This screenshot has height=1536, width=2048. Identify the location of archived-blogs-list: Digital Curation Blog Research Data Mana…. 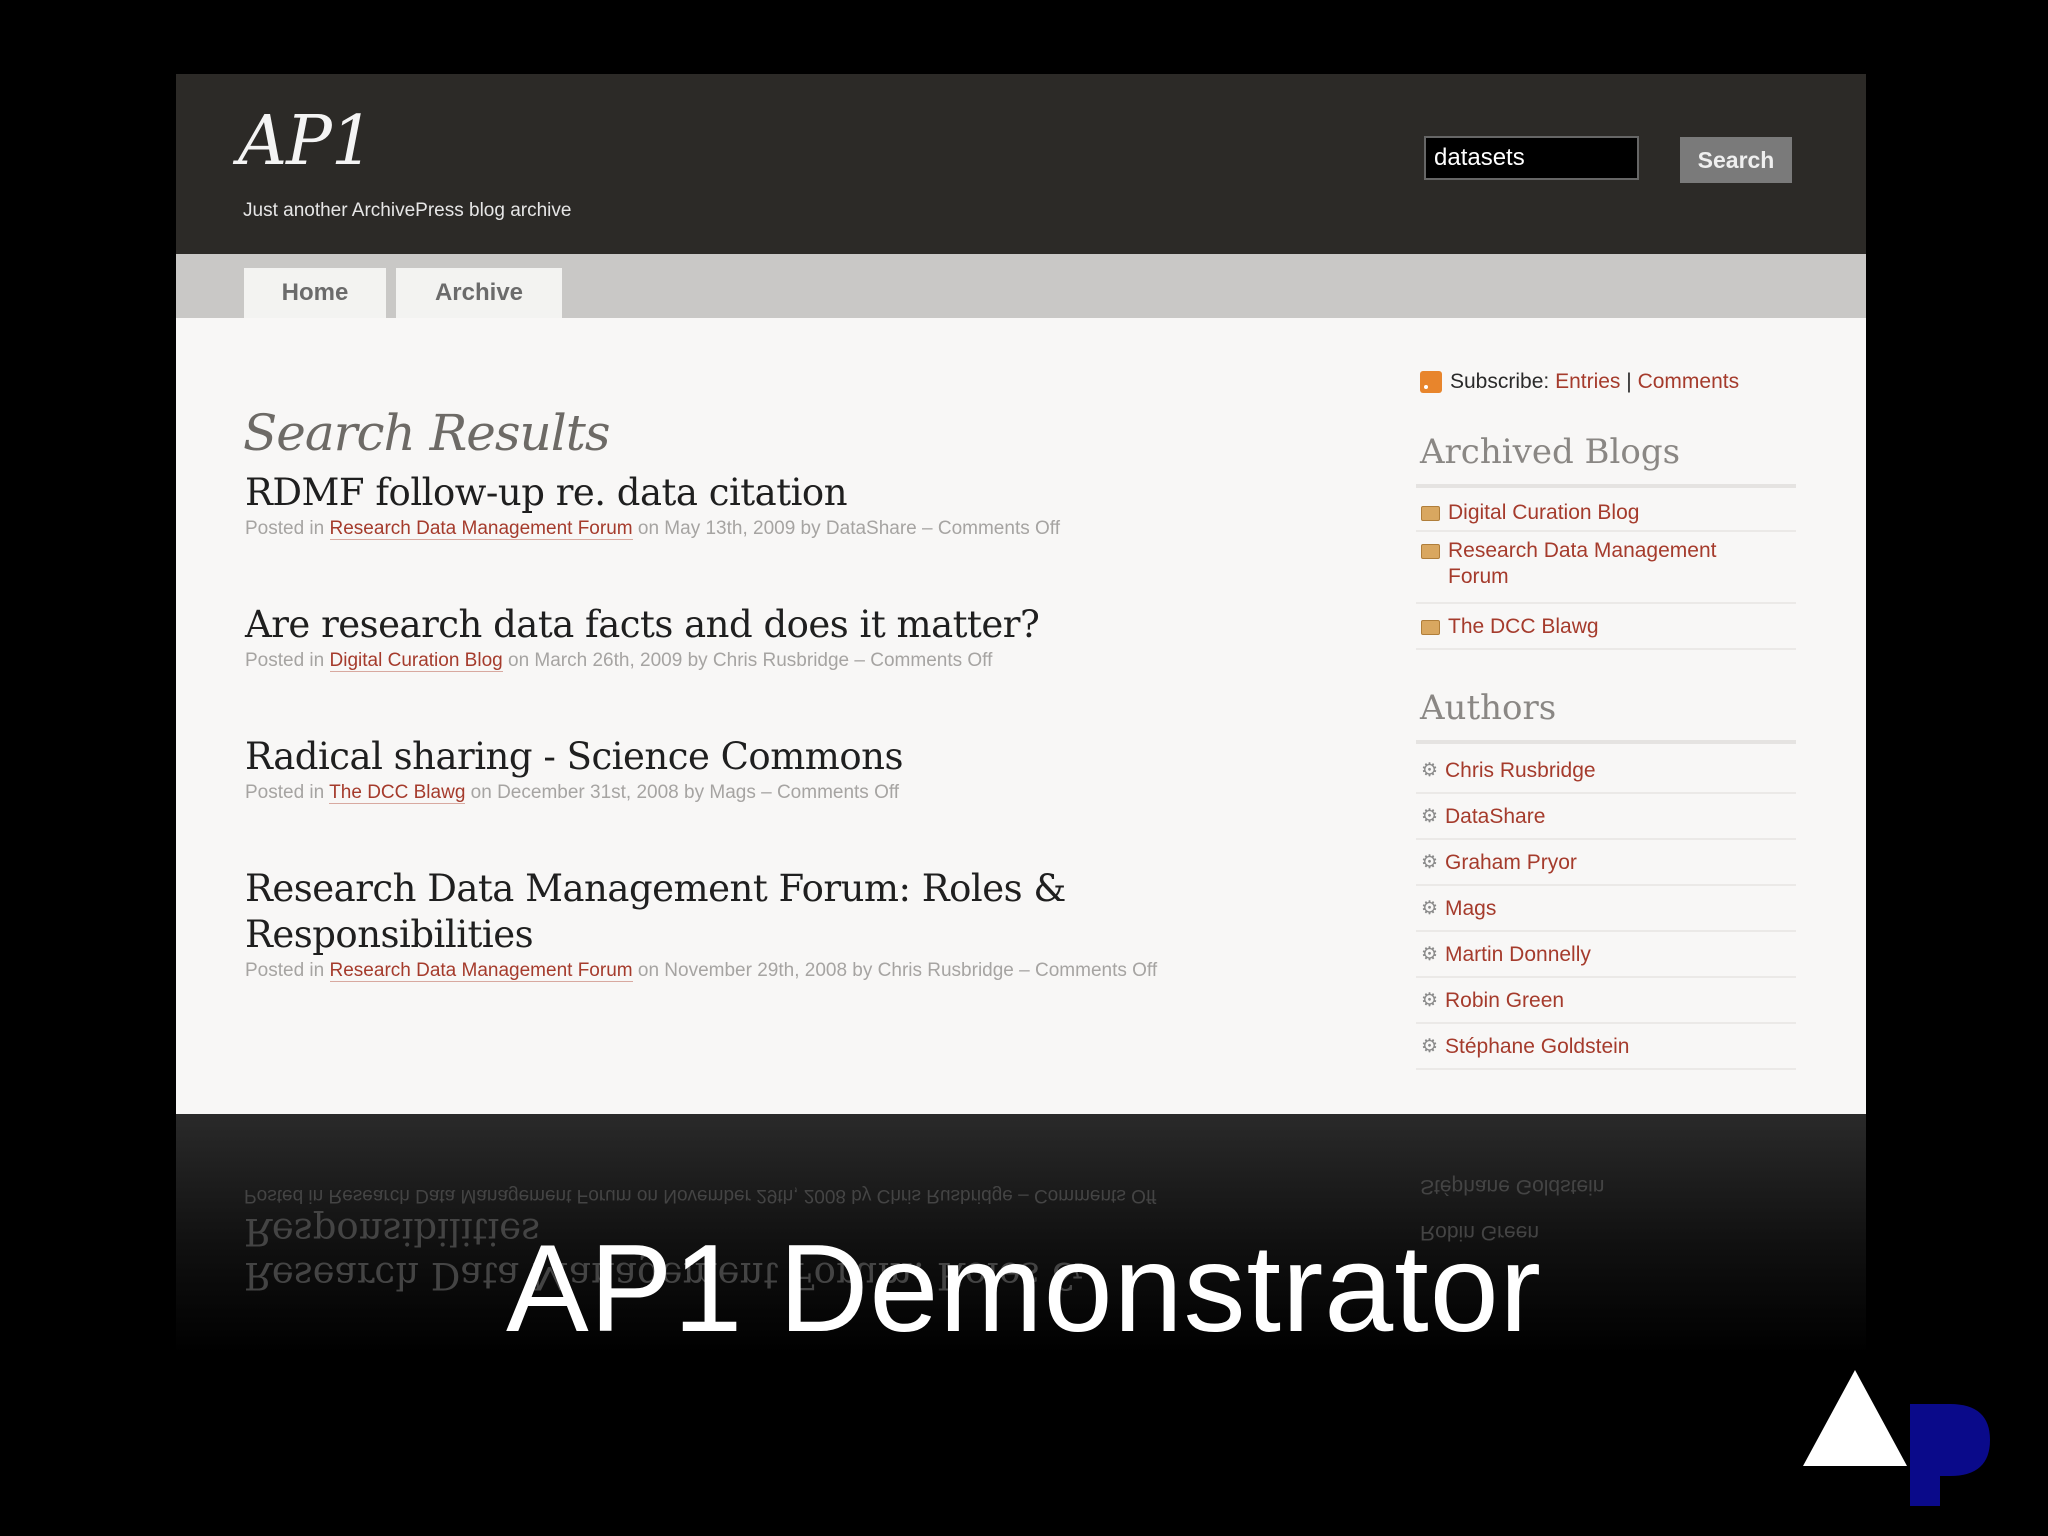
(1606, 573).